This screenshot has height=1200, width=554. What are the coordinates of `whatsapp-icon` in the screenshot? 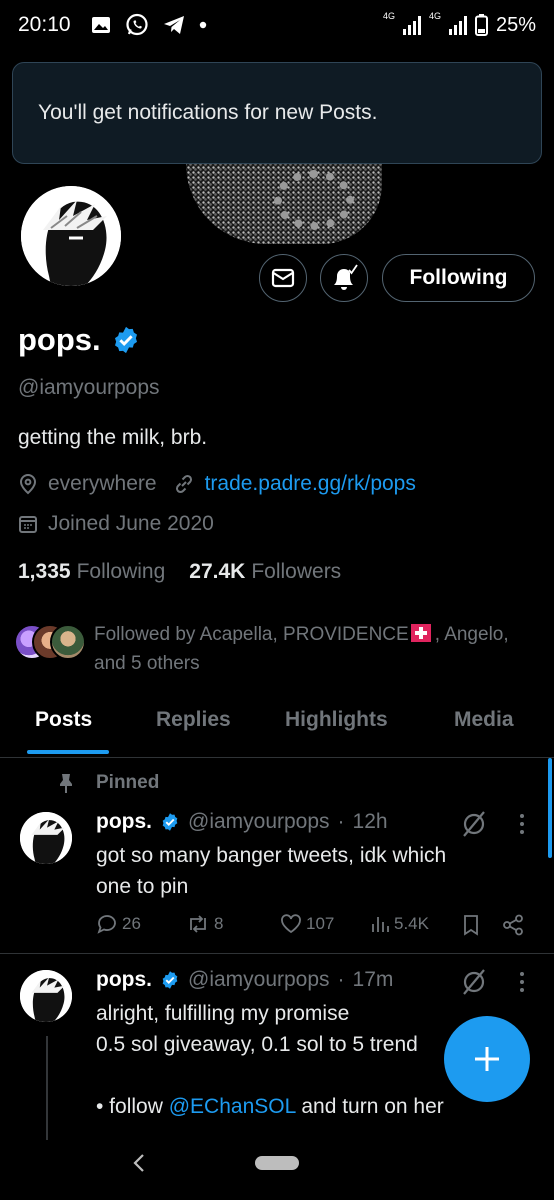 It's located at (136, 24).